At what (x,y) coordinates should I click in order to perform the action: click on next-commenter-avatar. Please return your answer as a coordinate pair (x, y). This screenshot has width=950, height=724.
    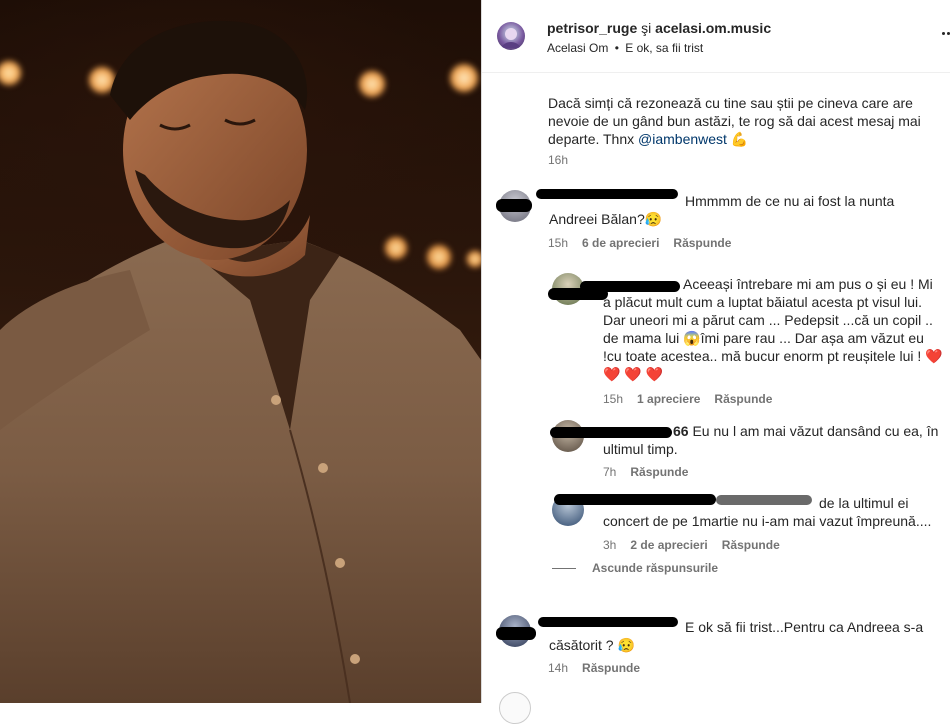
    Looking at the image, I should click on (515, 708).